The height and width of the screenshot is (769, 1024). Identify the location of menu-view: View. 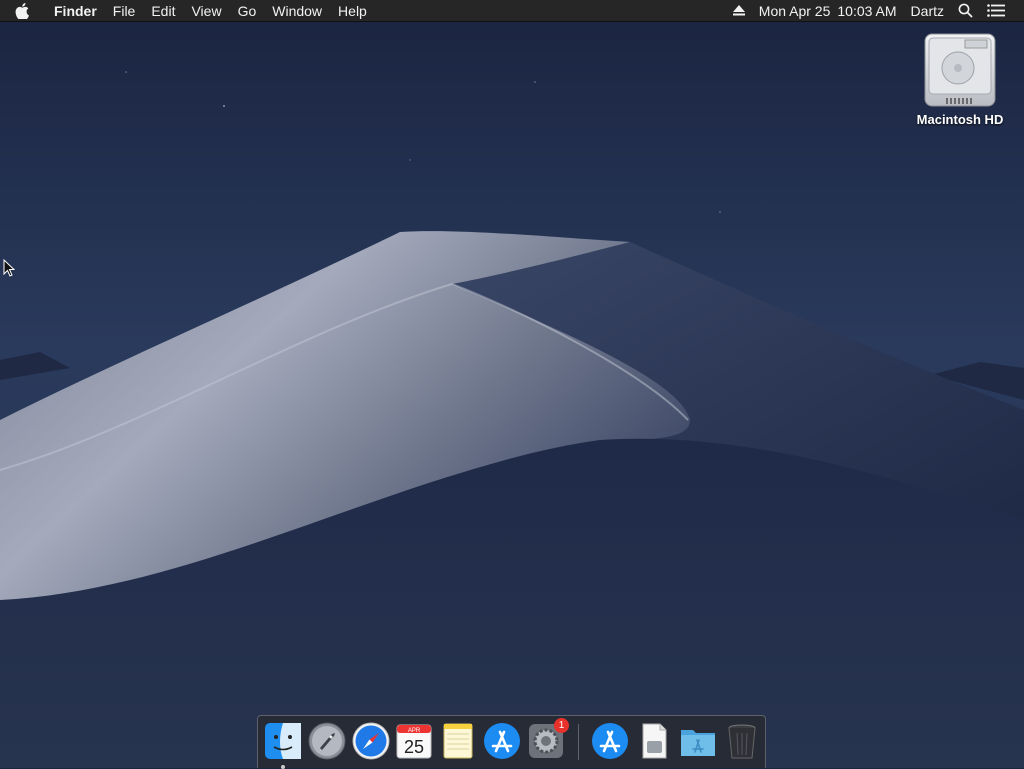
(206, 11).